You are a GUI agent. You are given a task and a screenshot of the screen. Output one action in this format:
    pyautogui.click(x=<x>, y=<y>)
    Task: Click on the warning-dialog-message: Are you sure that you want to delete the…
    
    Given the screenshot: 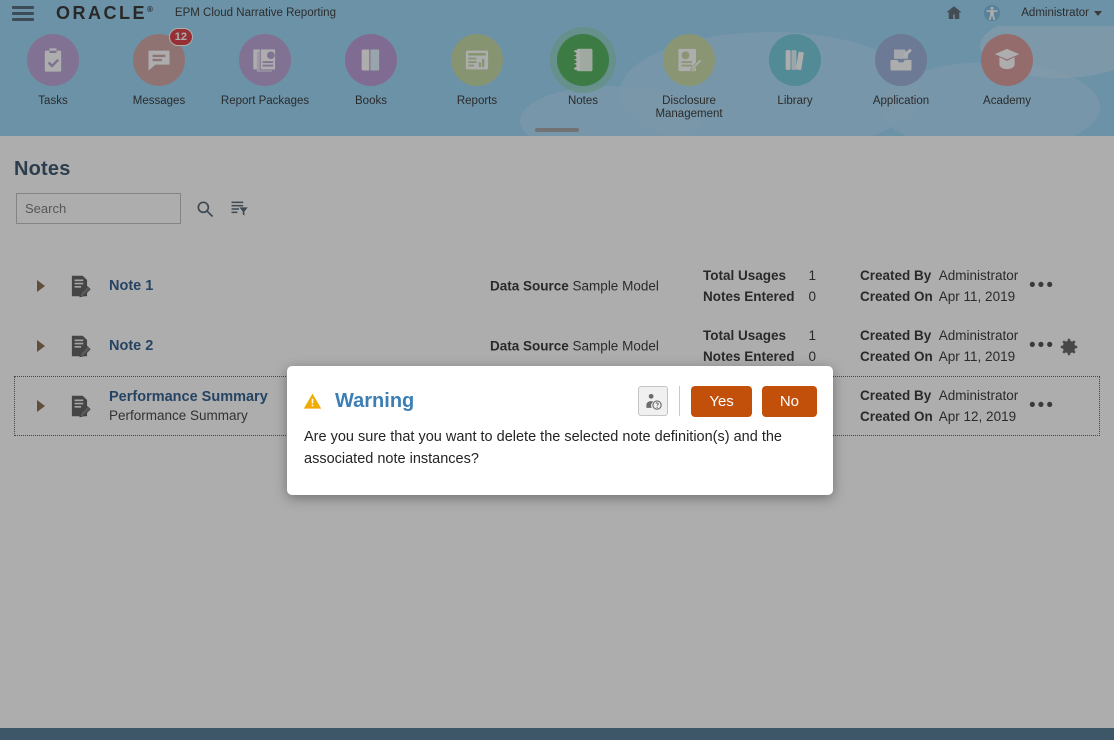 What is the action you would take?
    pyautogui.click(x=543, y=448)
    